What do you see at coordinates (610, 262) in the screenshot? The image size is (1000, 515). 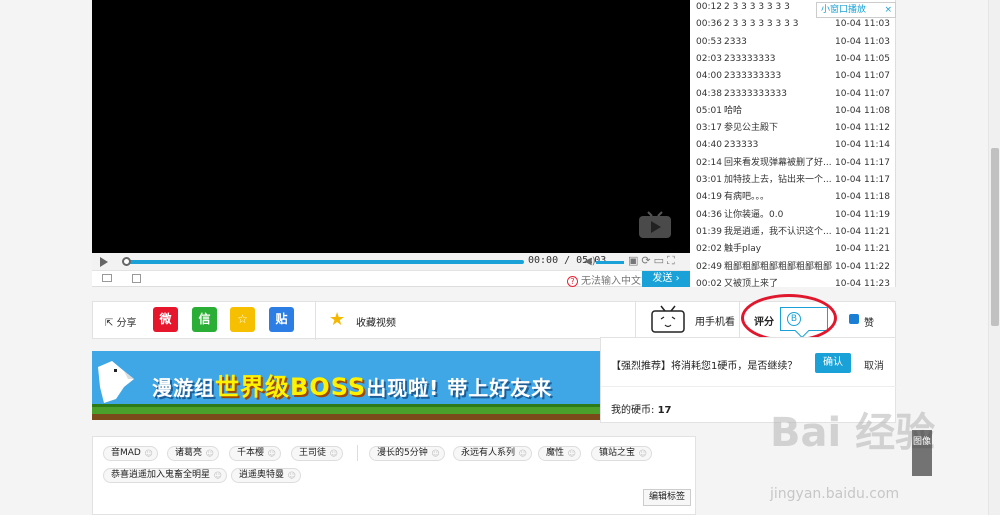 I see `volume-slider` at bounding box center [610, 262].